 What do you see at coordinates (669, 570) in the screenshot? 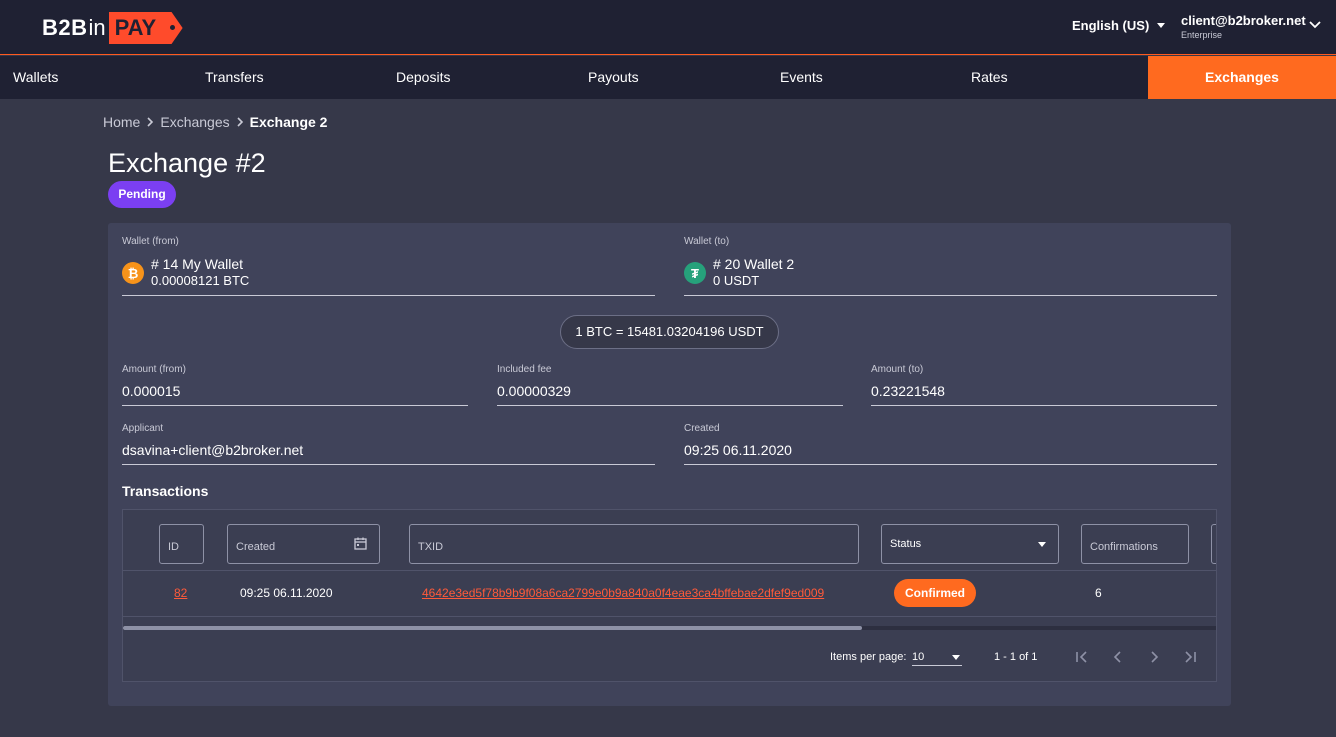
I see `header-divider` at bounding box center [669, 570].